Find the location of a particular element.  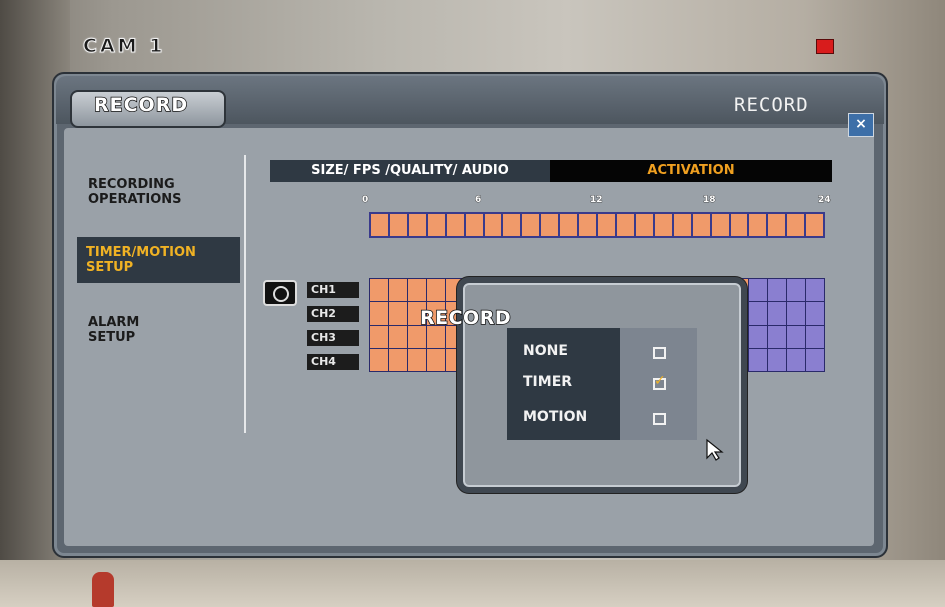

menu-divider is located at coordinates (245, 294).